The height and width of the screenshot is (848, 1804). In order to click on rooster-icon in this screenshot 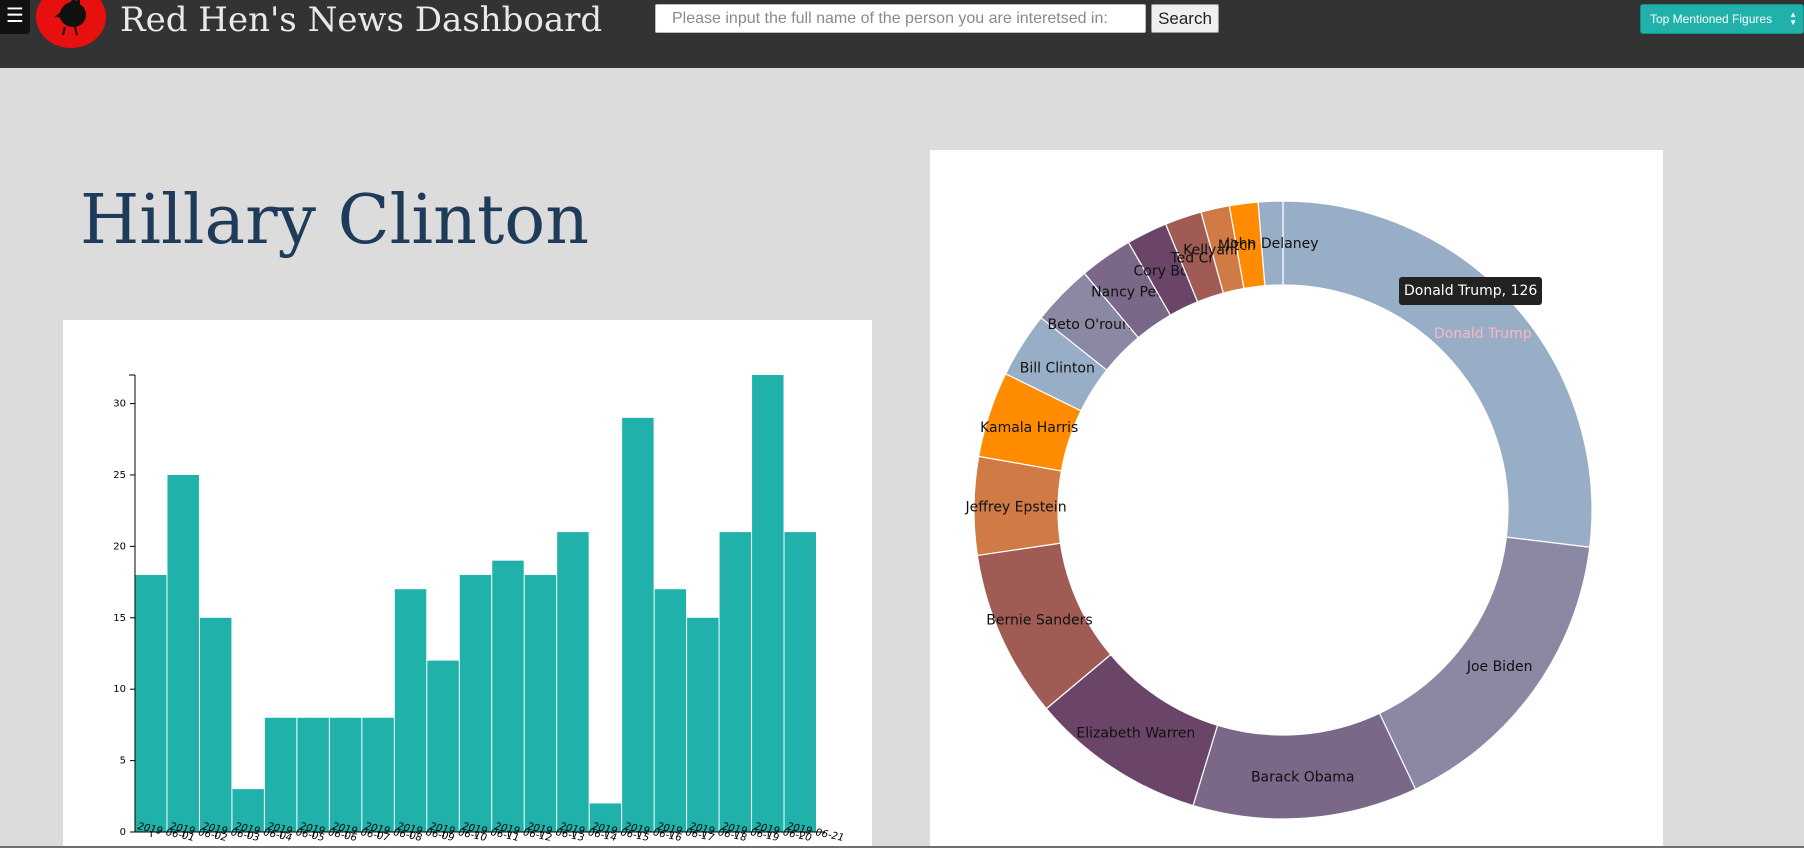, I will do `click(70, 18)`.